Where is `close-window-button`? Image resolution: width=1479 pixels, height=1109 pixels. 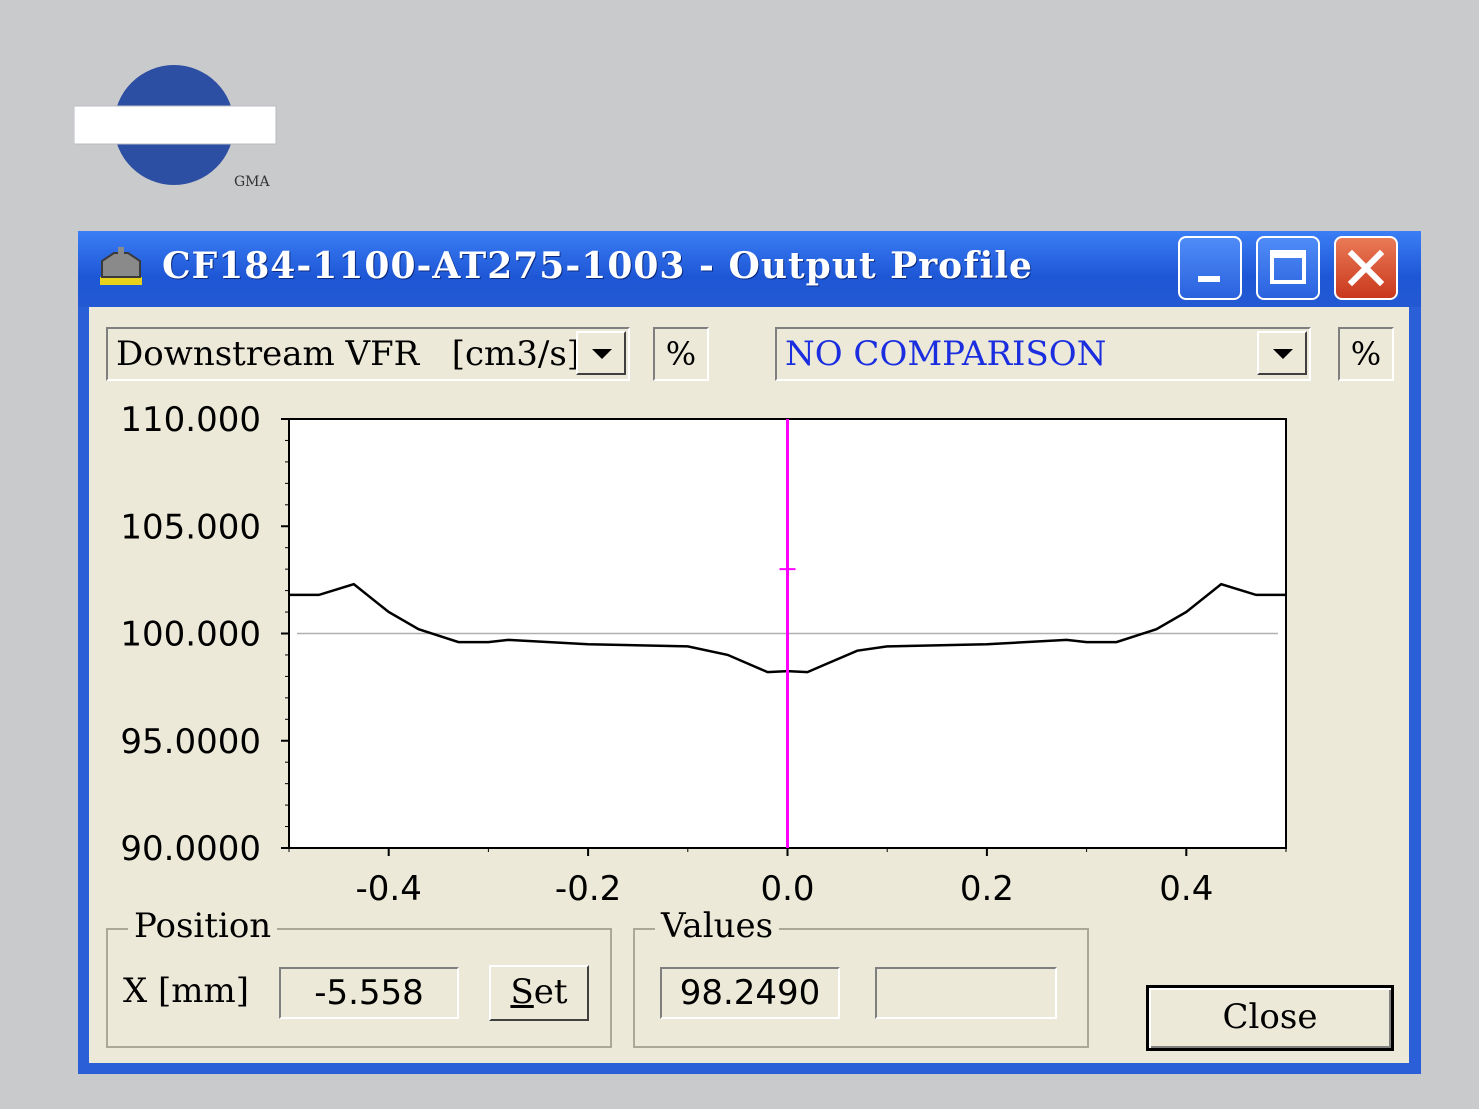 close-window-button is located at coordinates (1366, 268).